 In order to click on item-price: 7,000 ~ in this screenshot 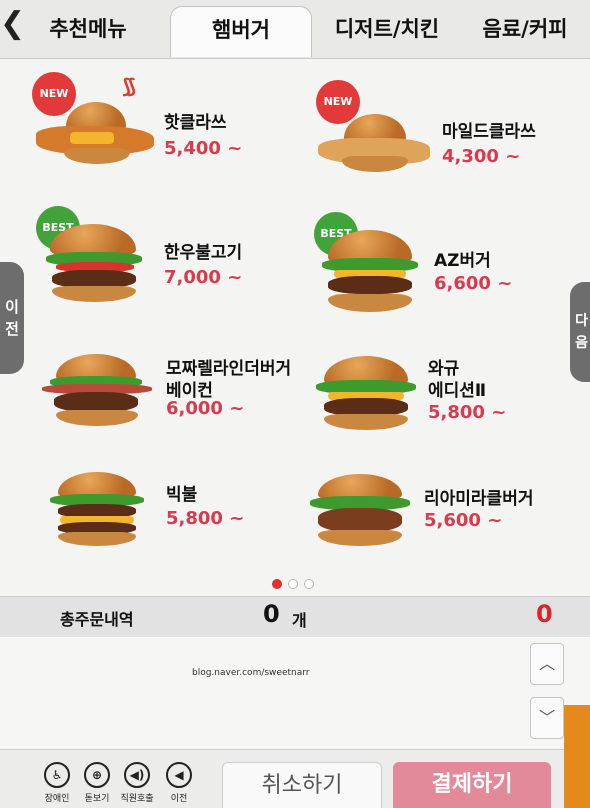, I will do `click(203, 277)`.